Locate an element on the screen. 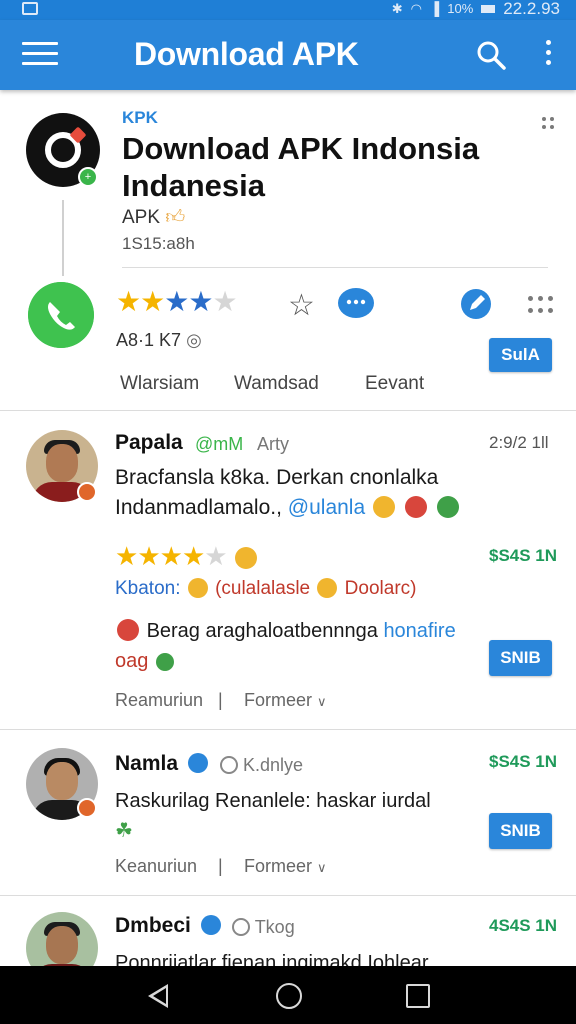  review-author-sub-text: Tkog is located at coordinates (274, 927).